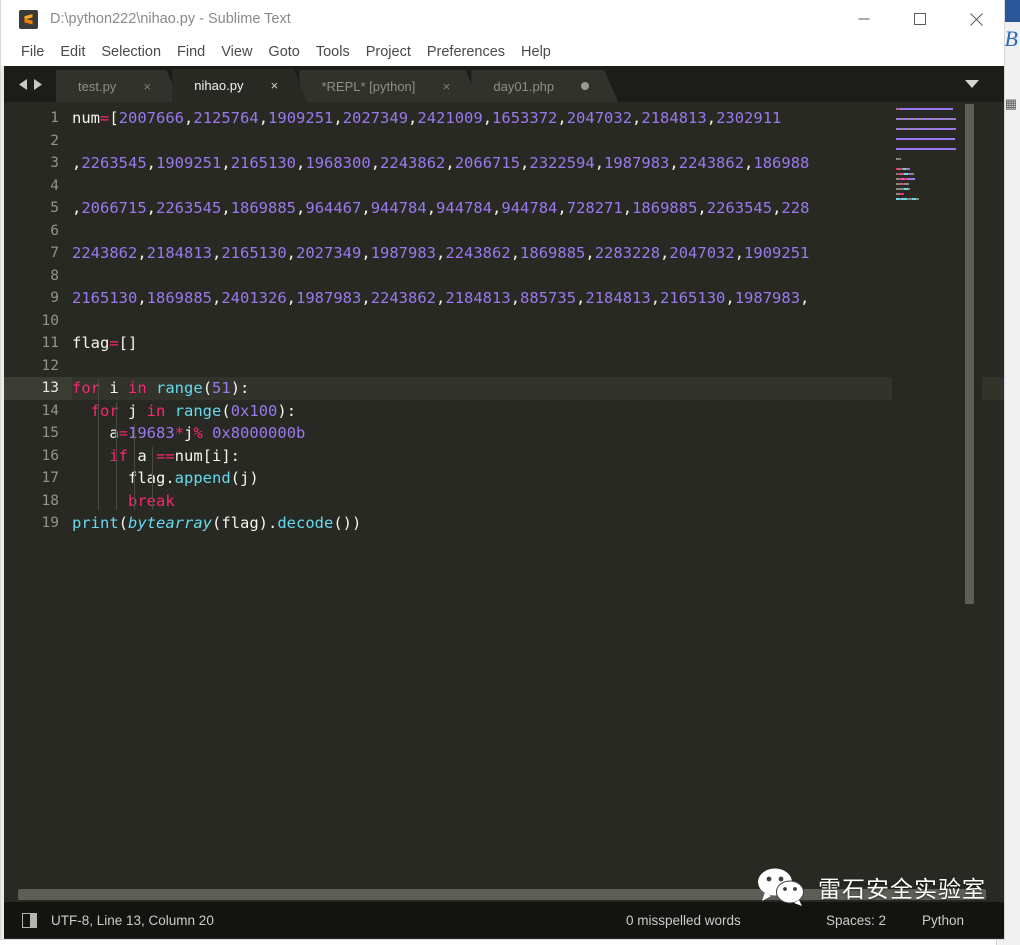 The height and width of the screenshot is (945, 1020). Describe the element at coordinates (969, 354) in the screenshot. I see `minimap-scrollbar-thumb` at that location.